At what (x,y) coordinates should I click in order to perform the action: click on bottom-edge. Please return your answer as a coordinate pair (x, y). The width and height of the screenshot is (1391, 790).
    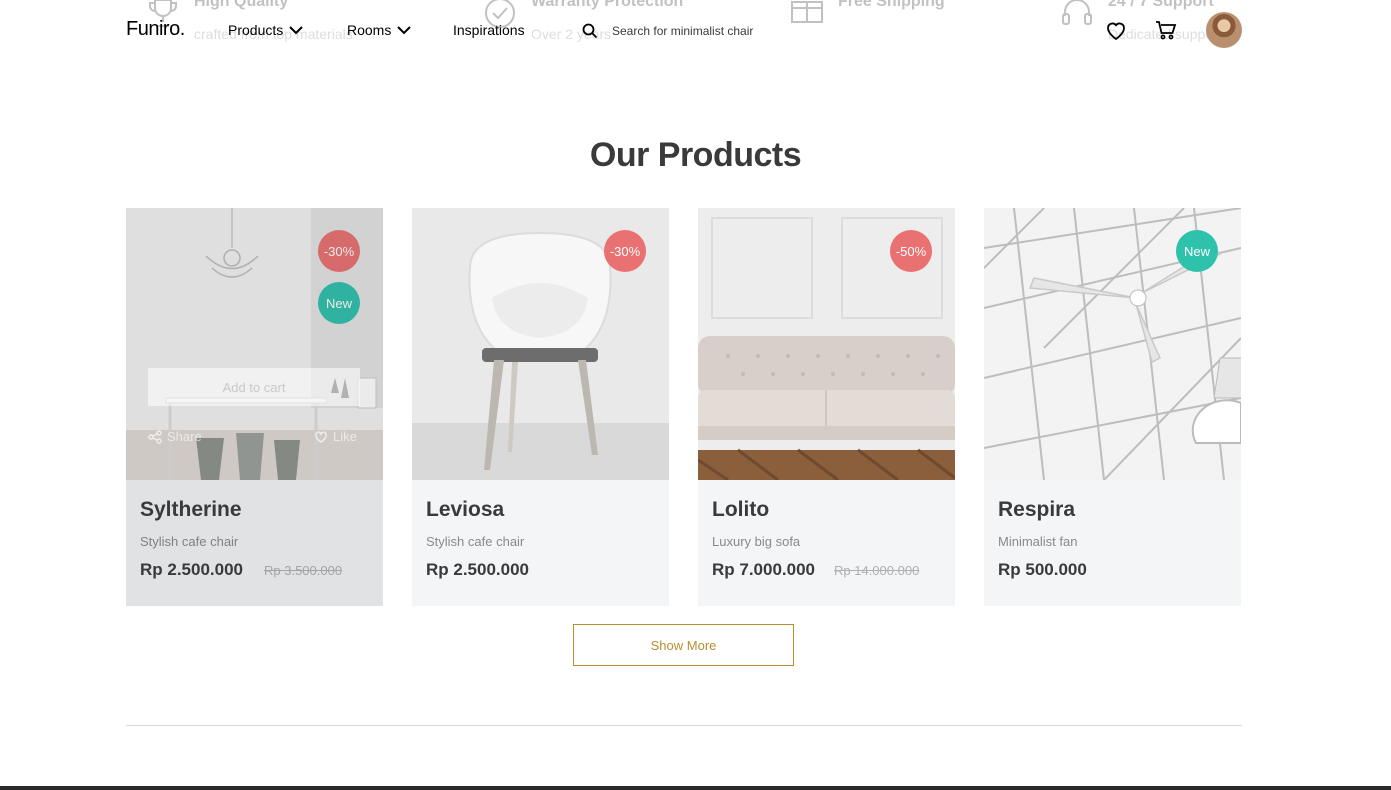
    Looking at the image, I should click on (695, 788).